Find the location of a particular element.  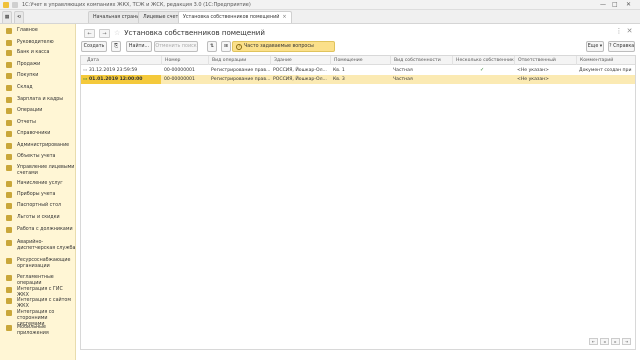

help-button: ? Справка is located at coordinates (621, 46).